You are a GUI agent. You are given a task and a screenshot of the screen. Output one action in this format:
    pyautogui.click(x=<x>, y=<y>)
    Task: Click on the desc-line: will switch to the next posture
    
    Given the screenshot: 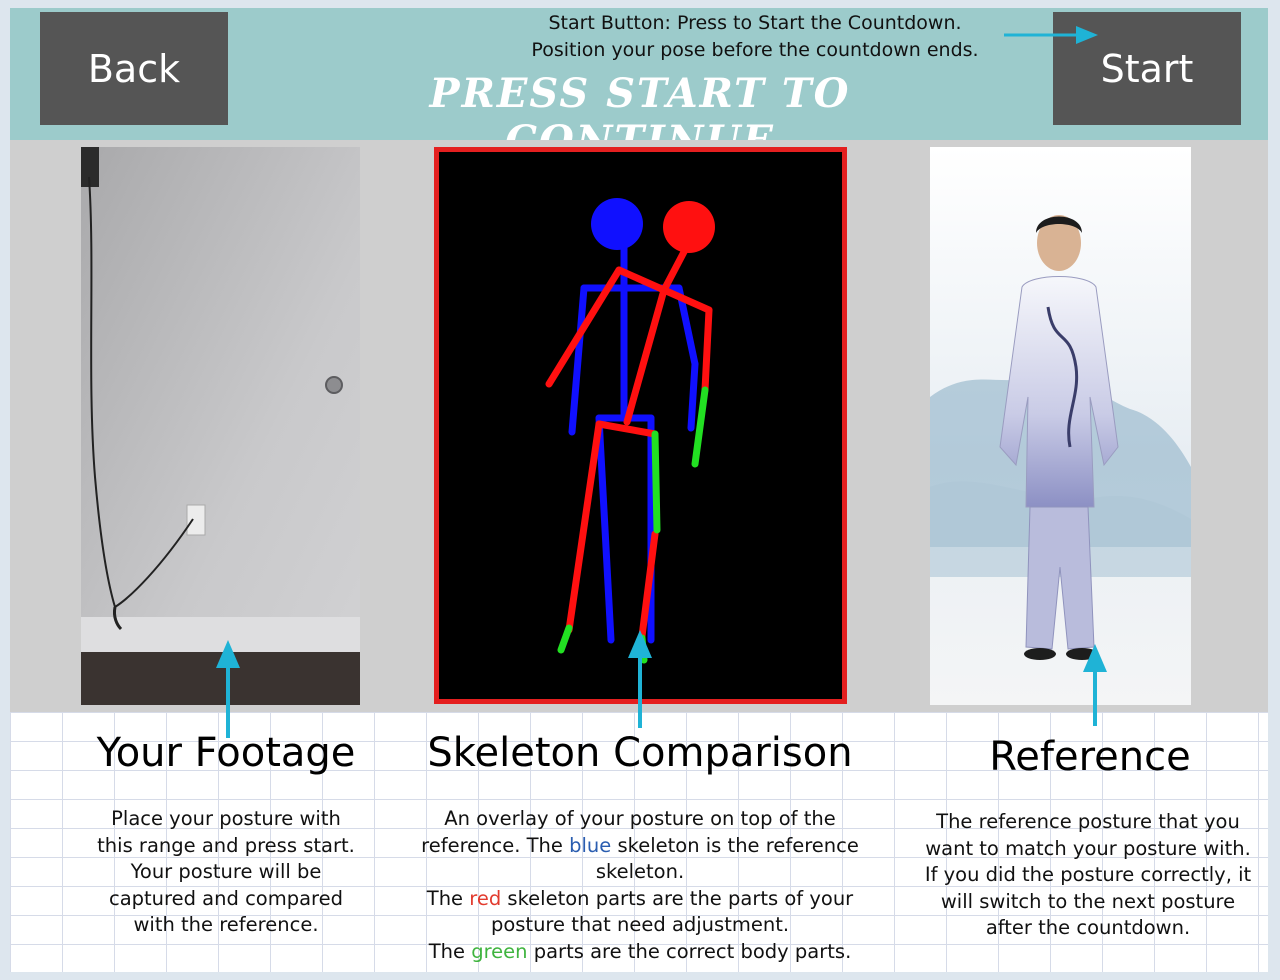 What is the action you would take?
    pyautogui.click(x=1088, y=901)
    